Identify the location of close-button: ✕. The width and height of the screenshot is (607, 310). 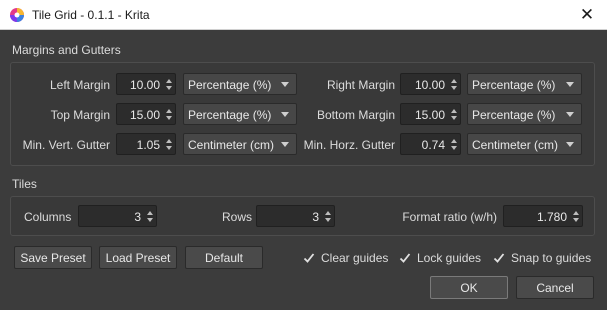
(587, 15).